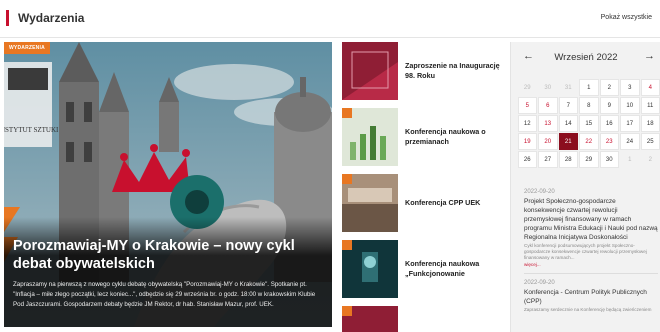  I want to click on event-title: Konferencja naukowa o przemianach, so click(455, 137).